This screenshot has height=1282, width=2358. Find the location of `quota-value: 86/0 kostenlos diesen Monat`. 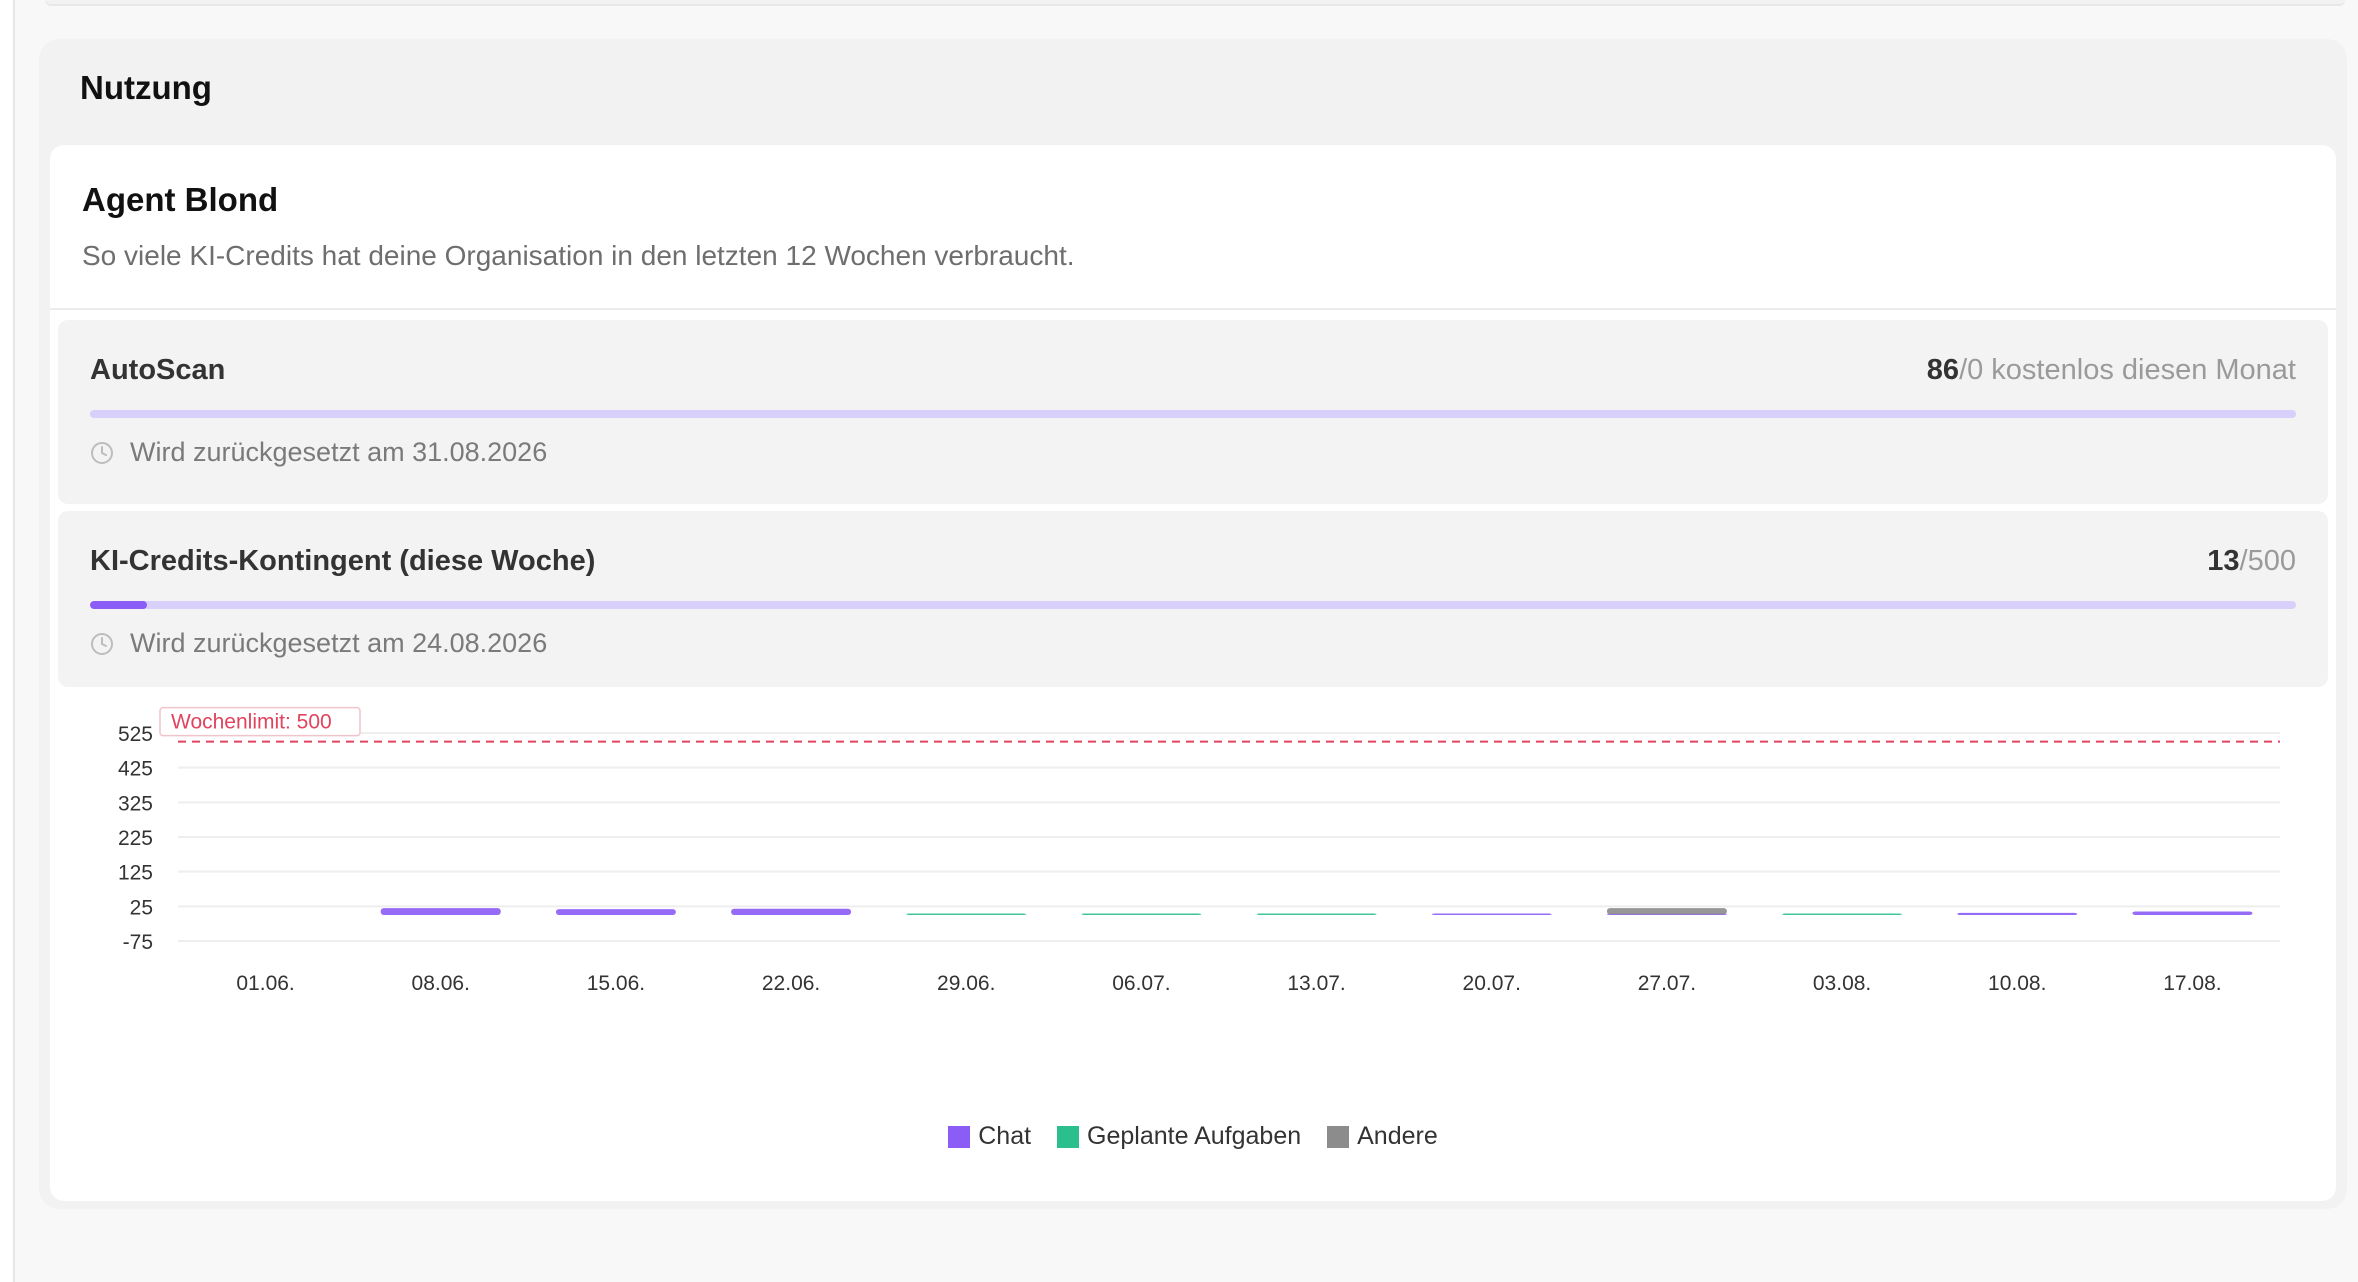

quota-value: 86/0 kostenlos diesen Monat is located at coordinates (2111, 370).